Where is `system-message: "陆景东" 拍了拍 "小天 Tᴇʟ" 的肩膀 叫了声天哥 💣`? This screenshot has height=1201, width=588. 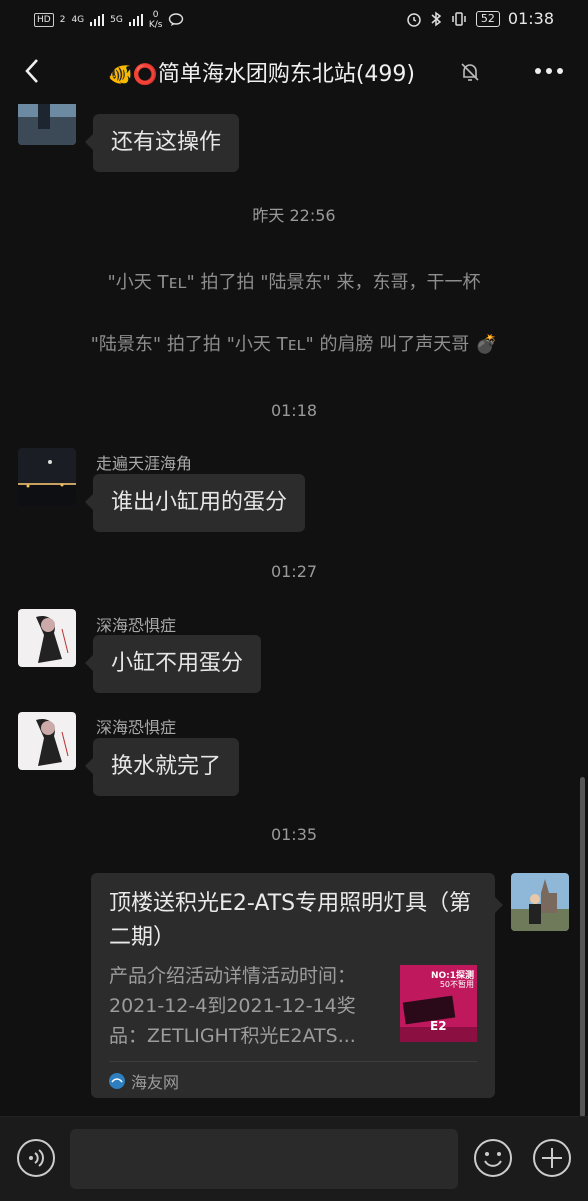
system-message: "陆景东" 拍了拍 "小天 Tᴇʟ" 的肩膀 叫了声天哥 💣 is located at coordinates (294, 343).